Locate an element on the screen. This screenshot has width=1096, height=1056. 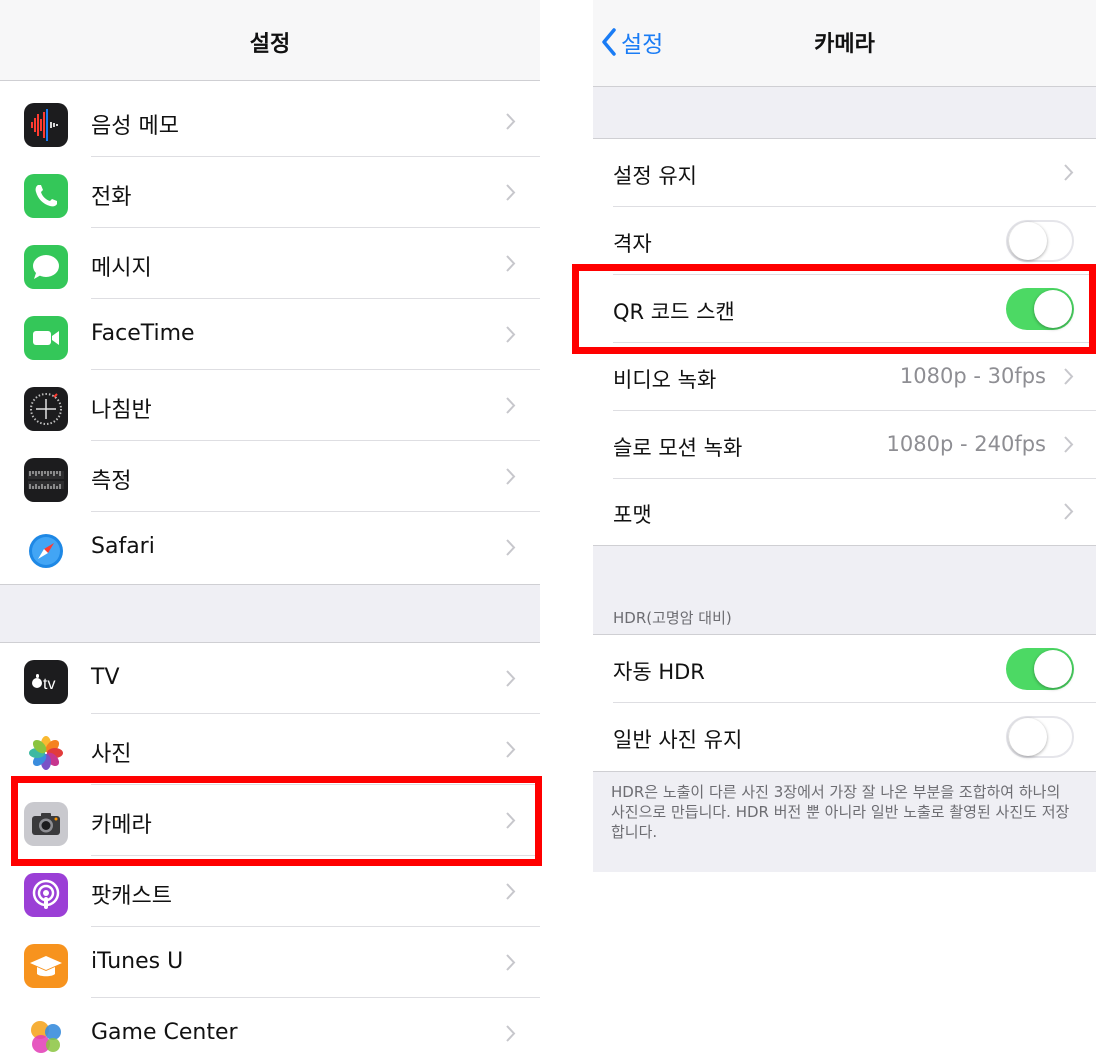
settings-item-tv: tv TV is located at coordinates (270, 678).